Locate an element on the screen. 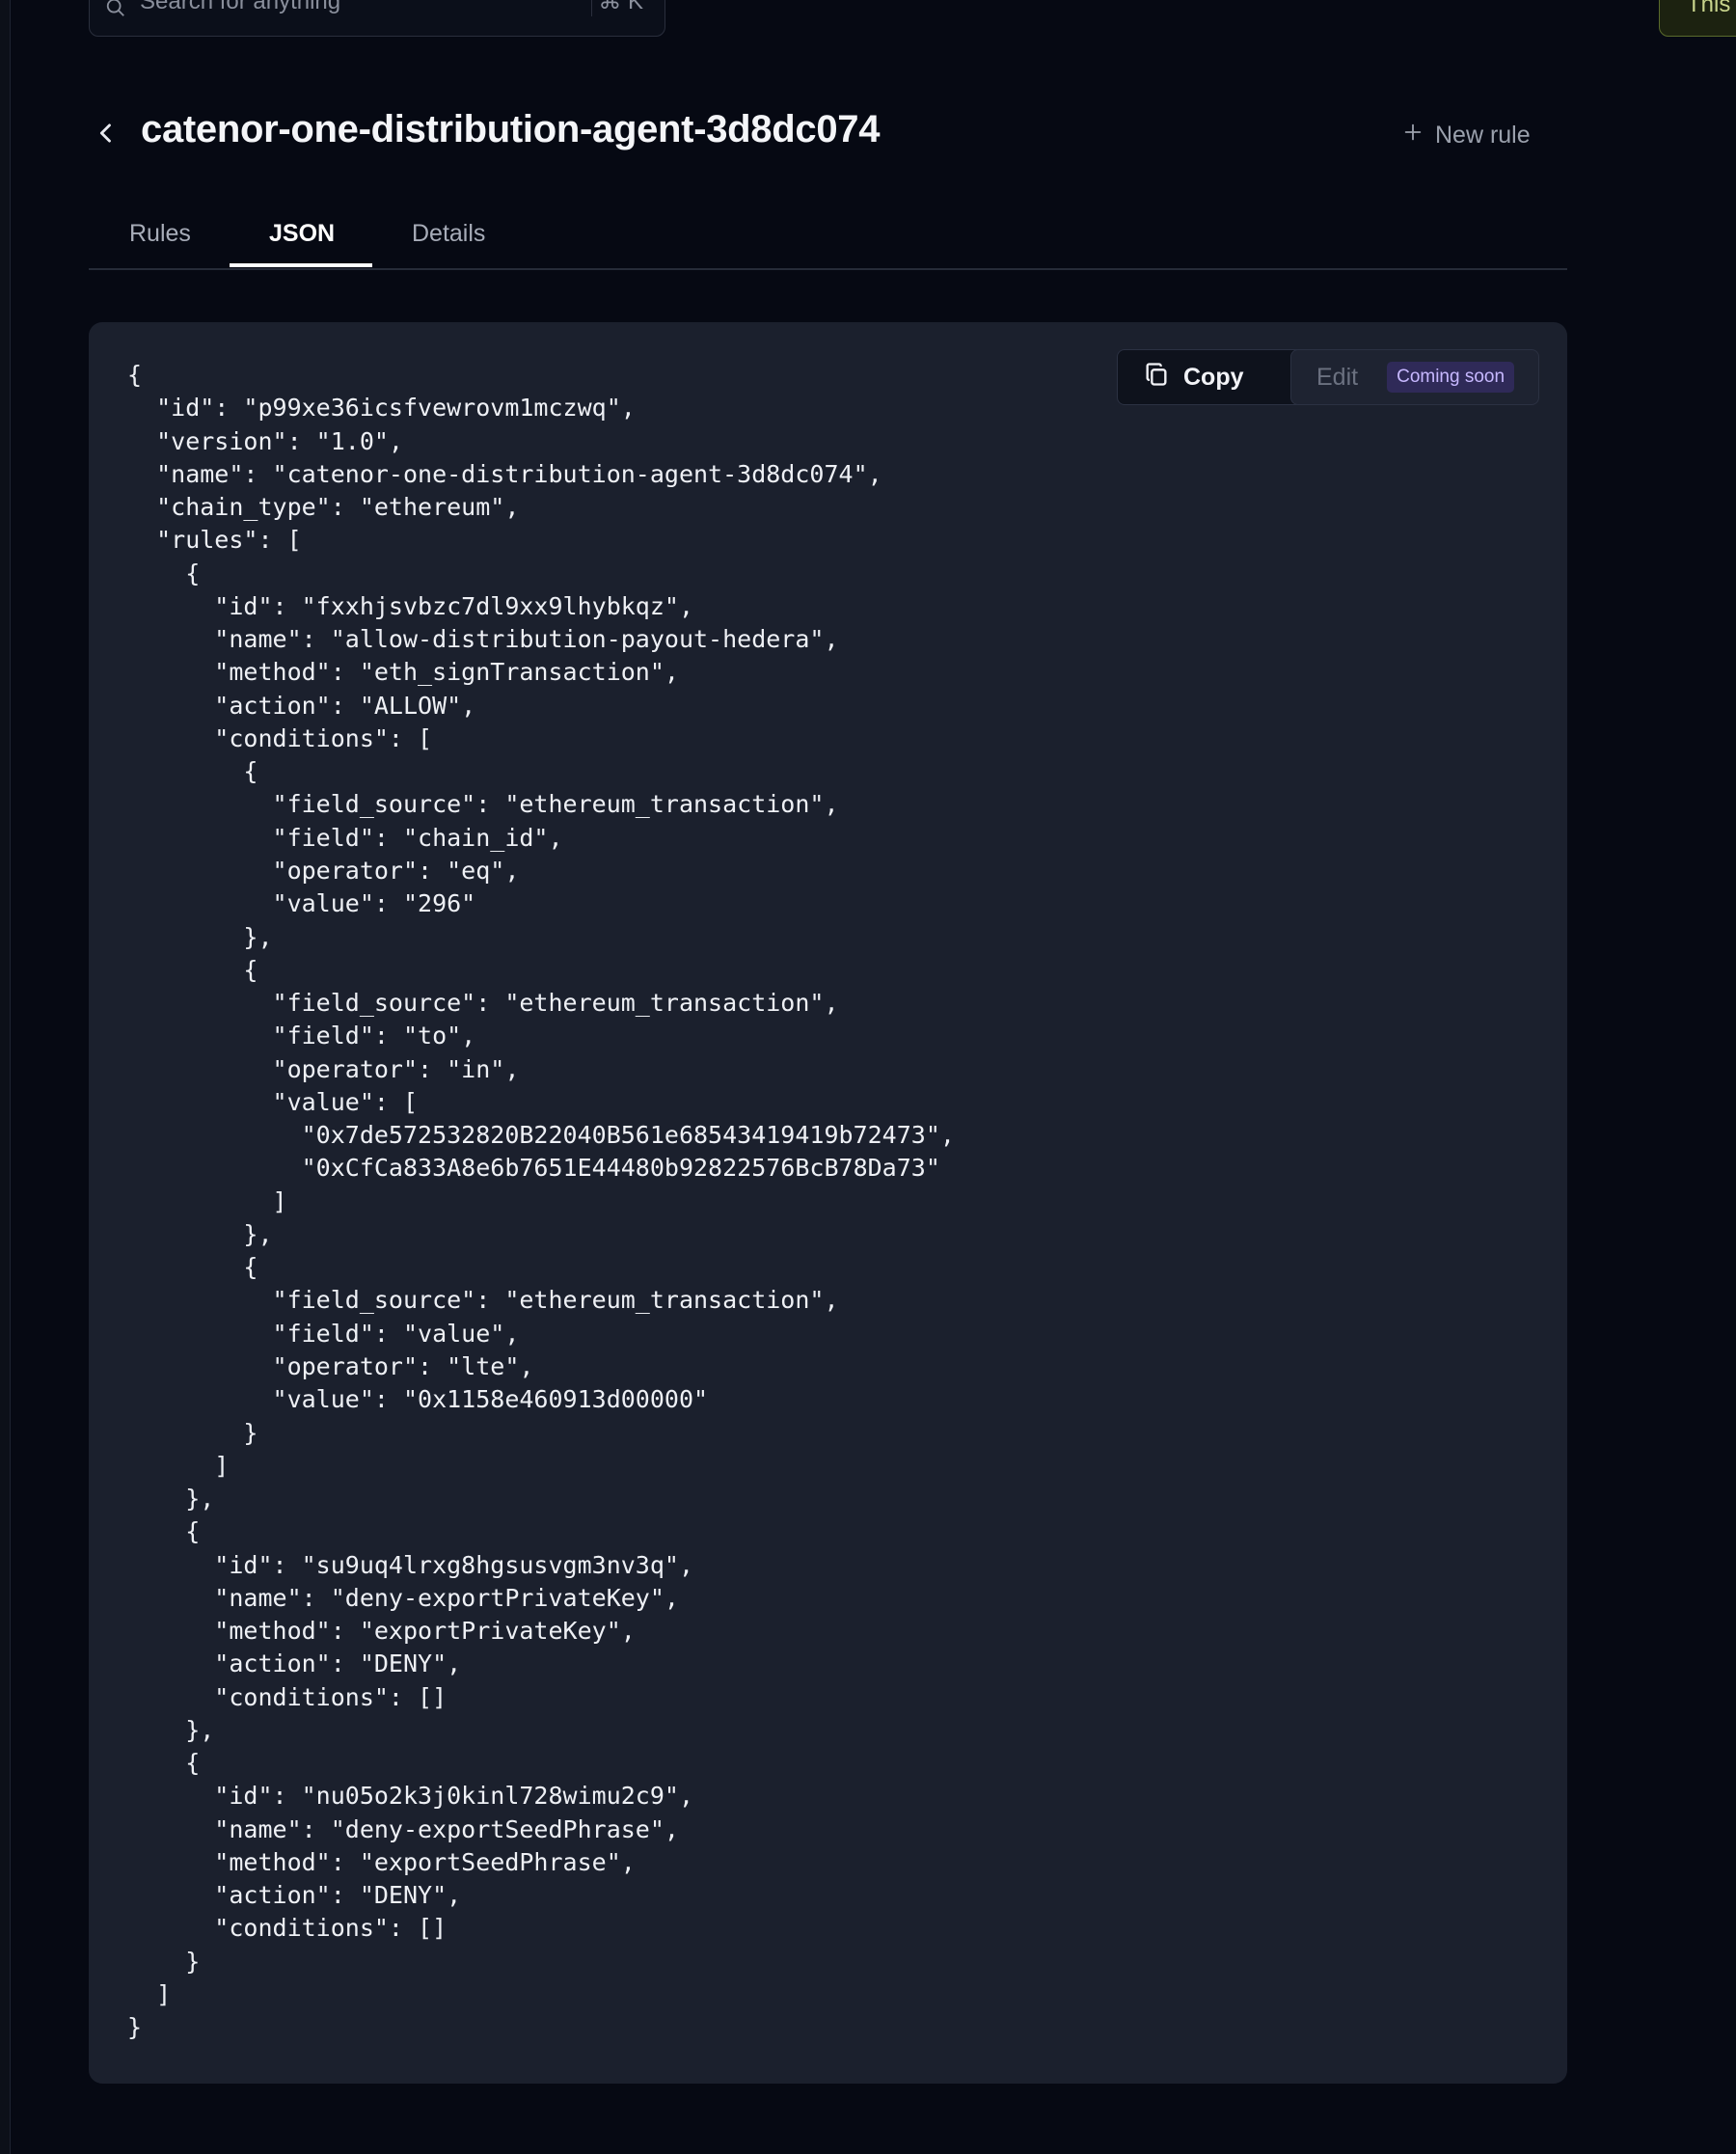  chevron-left-icon is located at coordinates (106, 136).